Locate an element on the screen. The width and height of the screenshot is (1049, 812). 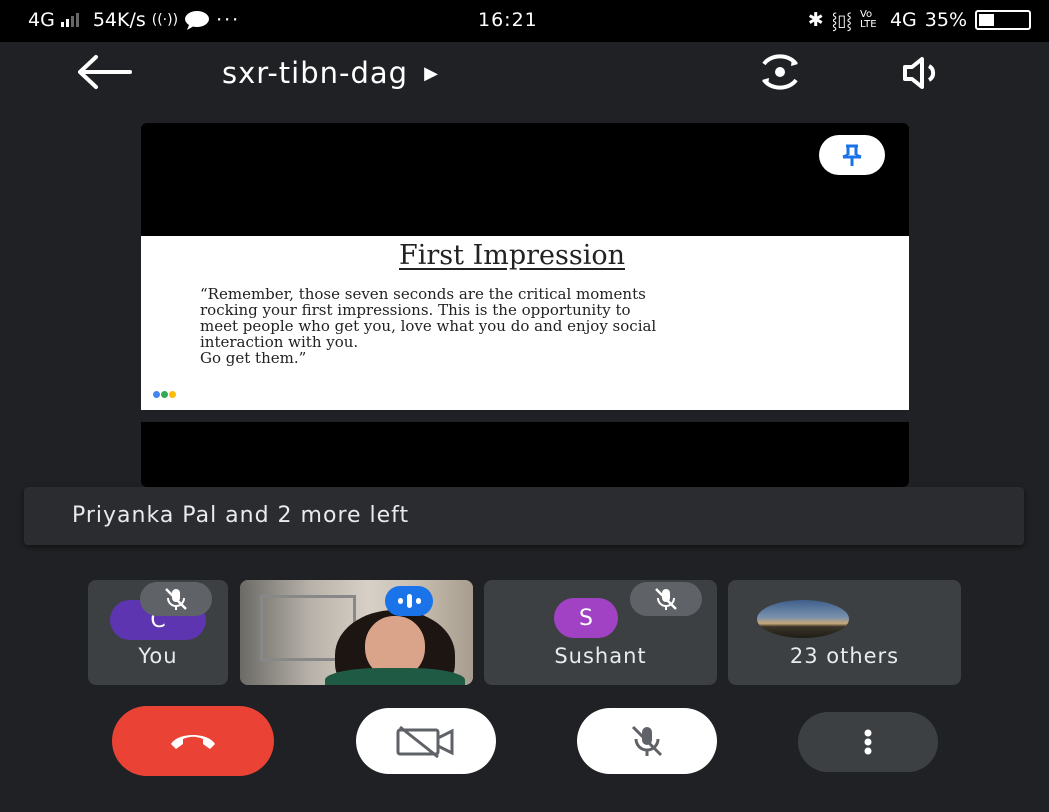
mic-toggle-button is located at coordinates (647, 741).